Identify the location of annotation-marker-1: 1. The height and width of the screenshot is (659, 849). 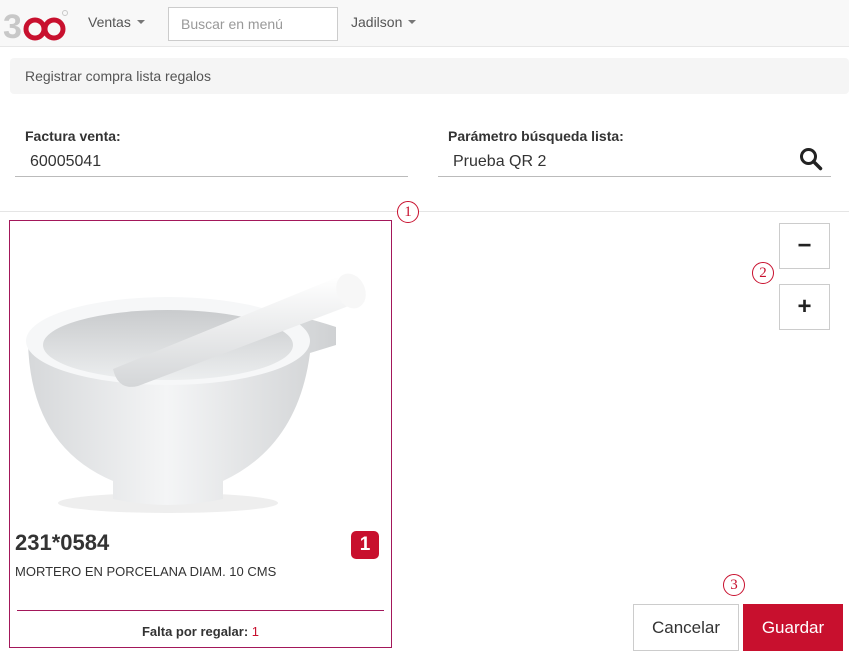
(408, 212).